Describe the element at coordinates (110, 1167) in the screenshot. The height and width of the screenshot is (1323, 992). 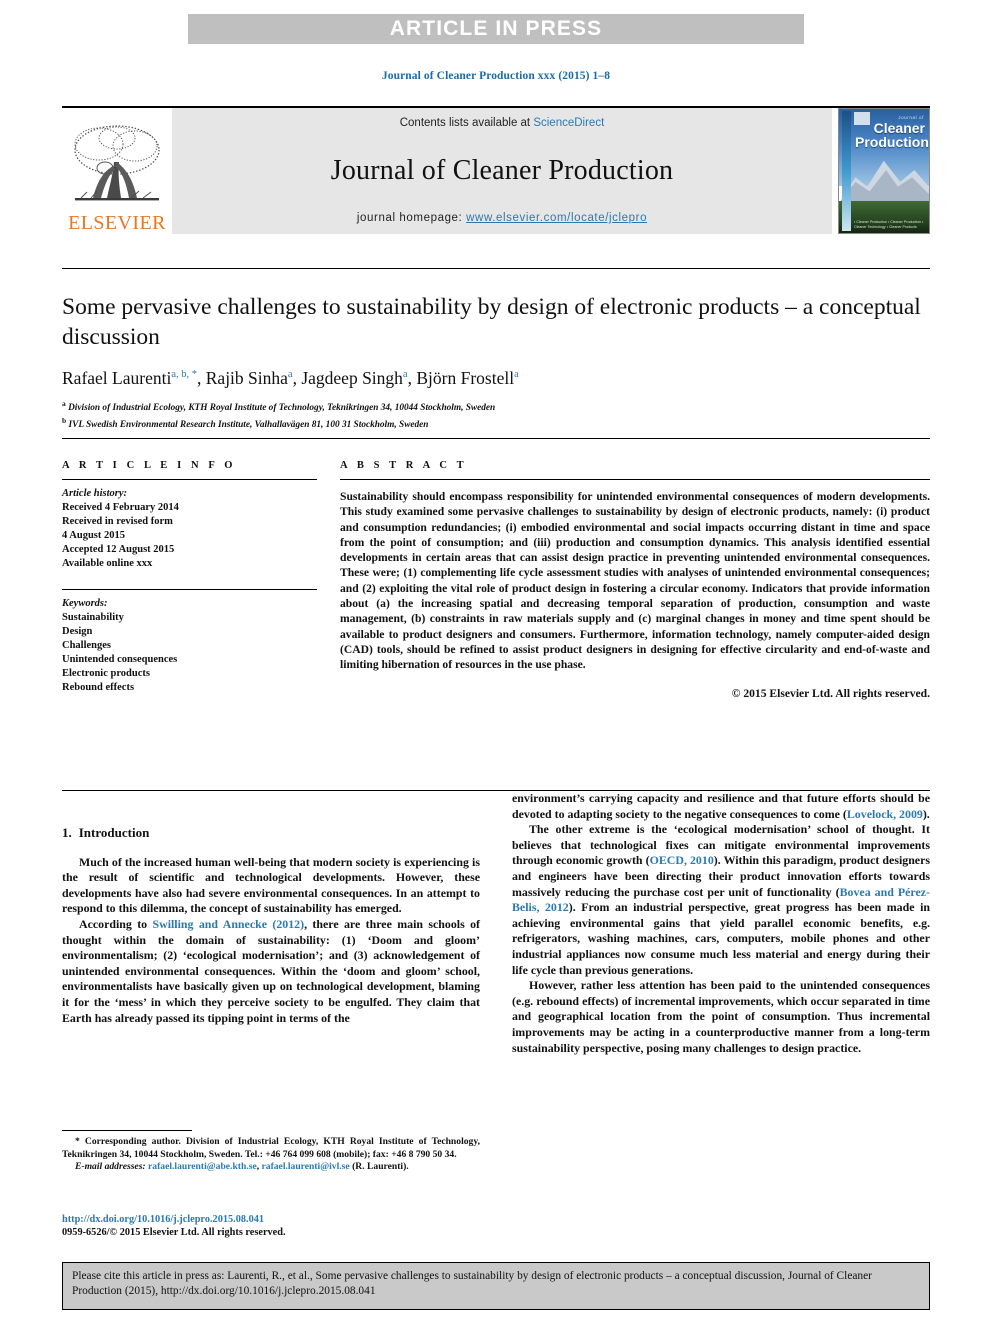
I see `email-addresses-label: E-mail addresses:` at that location.